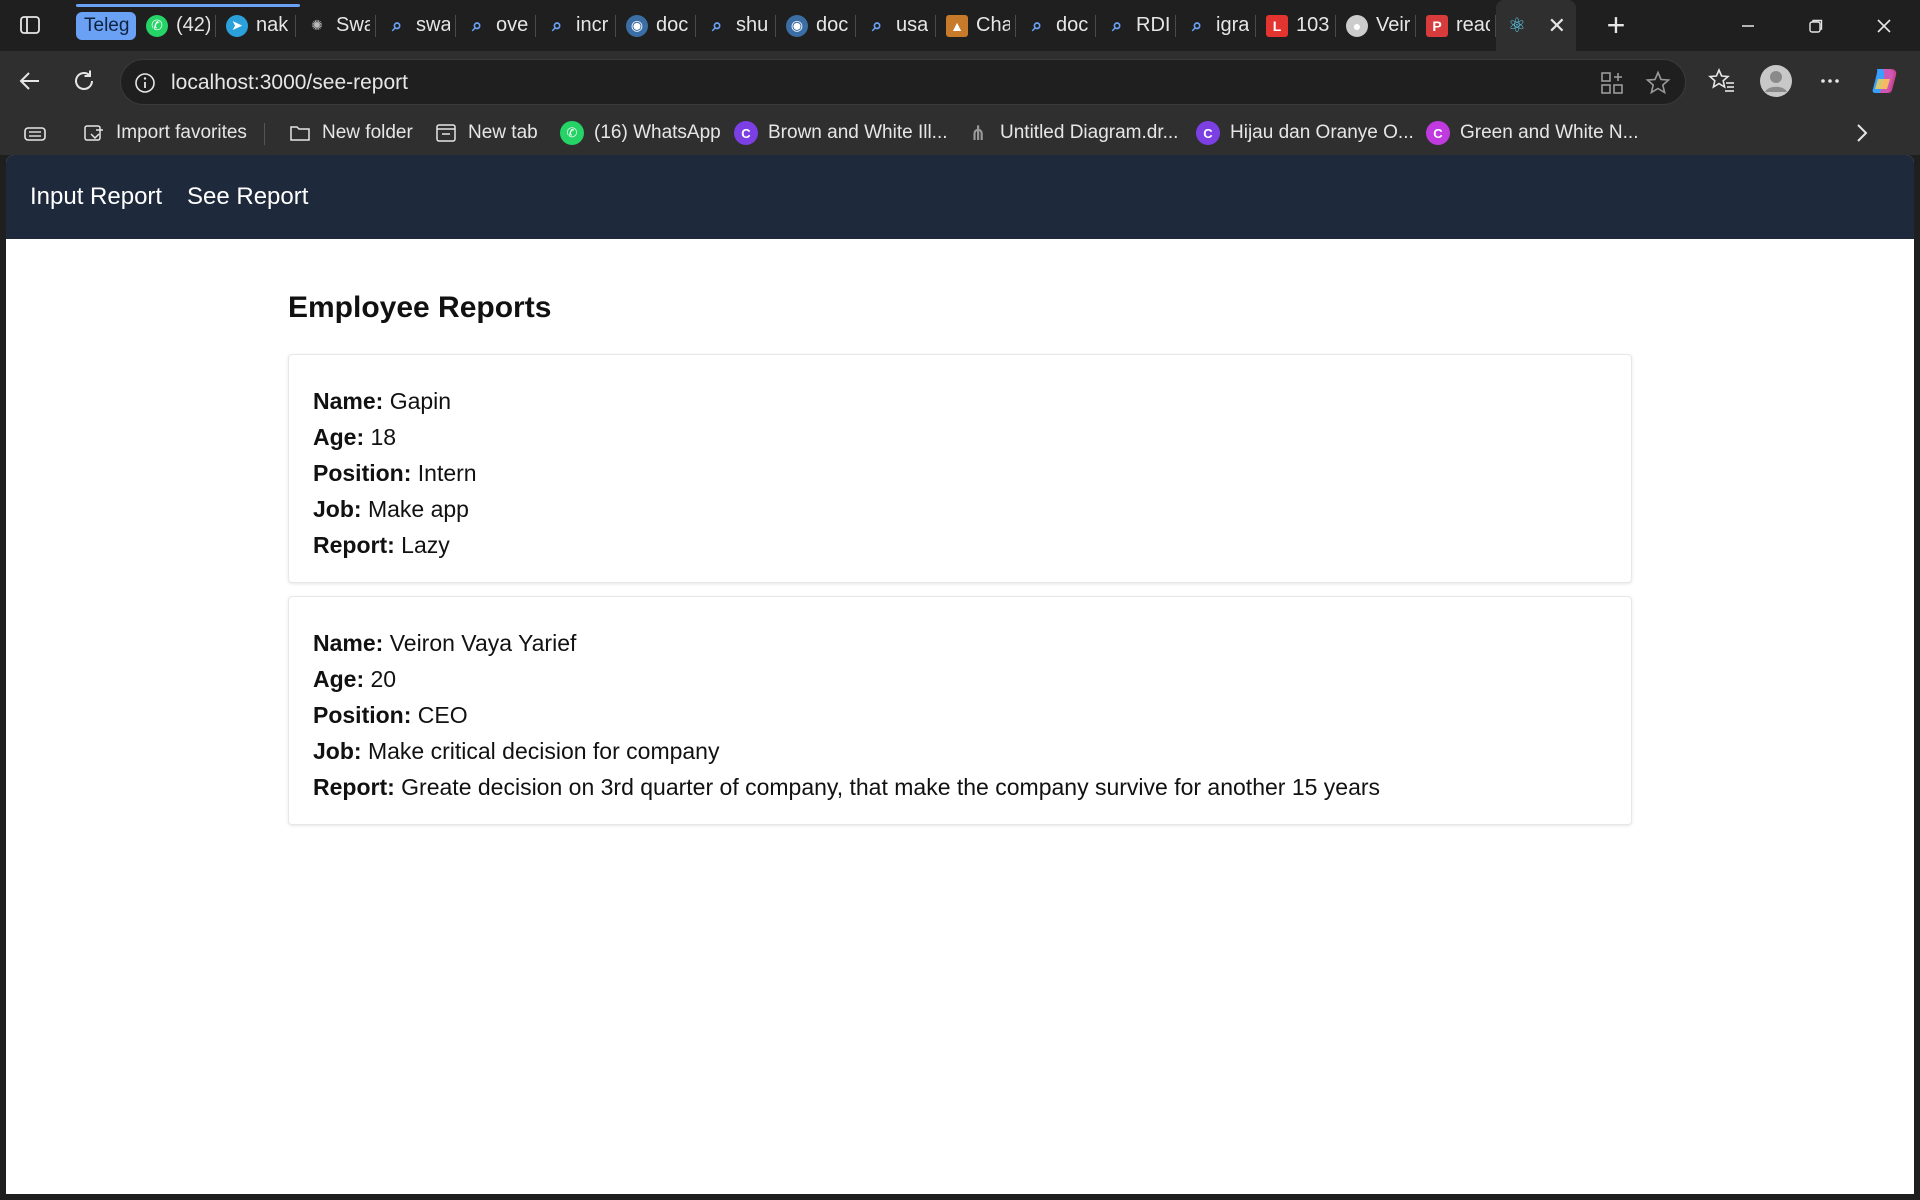  I want to click on bookmark-label: New tab, so click(503, 132).